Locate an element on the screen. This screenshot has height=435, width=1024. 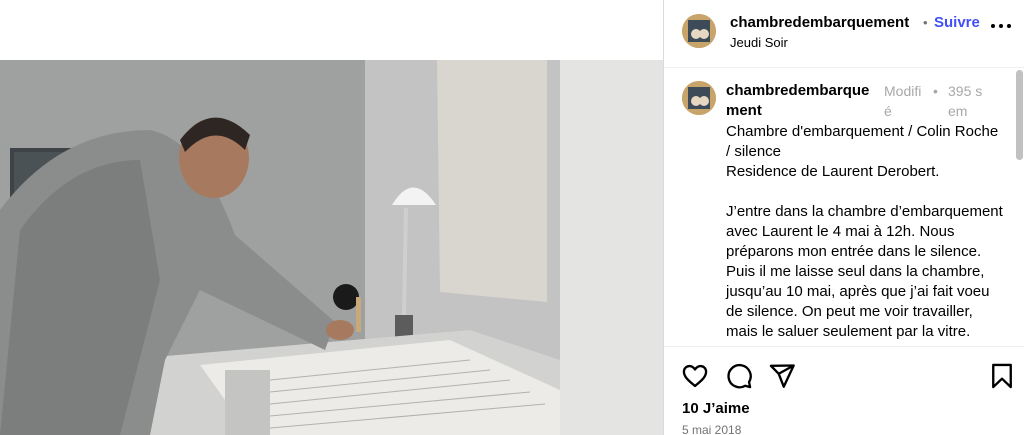
post-actions: 10 J’aime 5 mai 2018 is located at coordinates (844, 390).